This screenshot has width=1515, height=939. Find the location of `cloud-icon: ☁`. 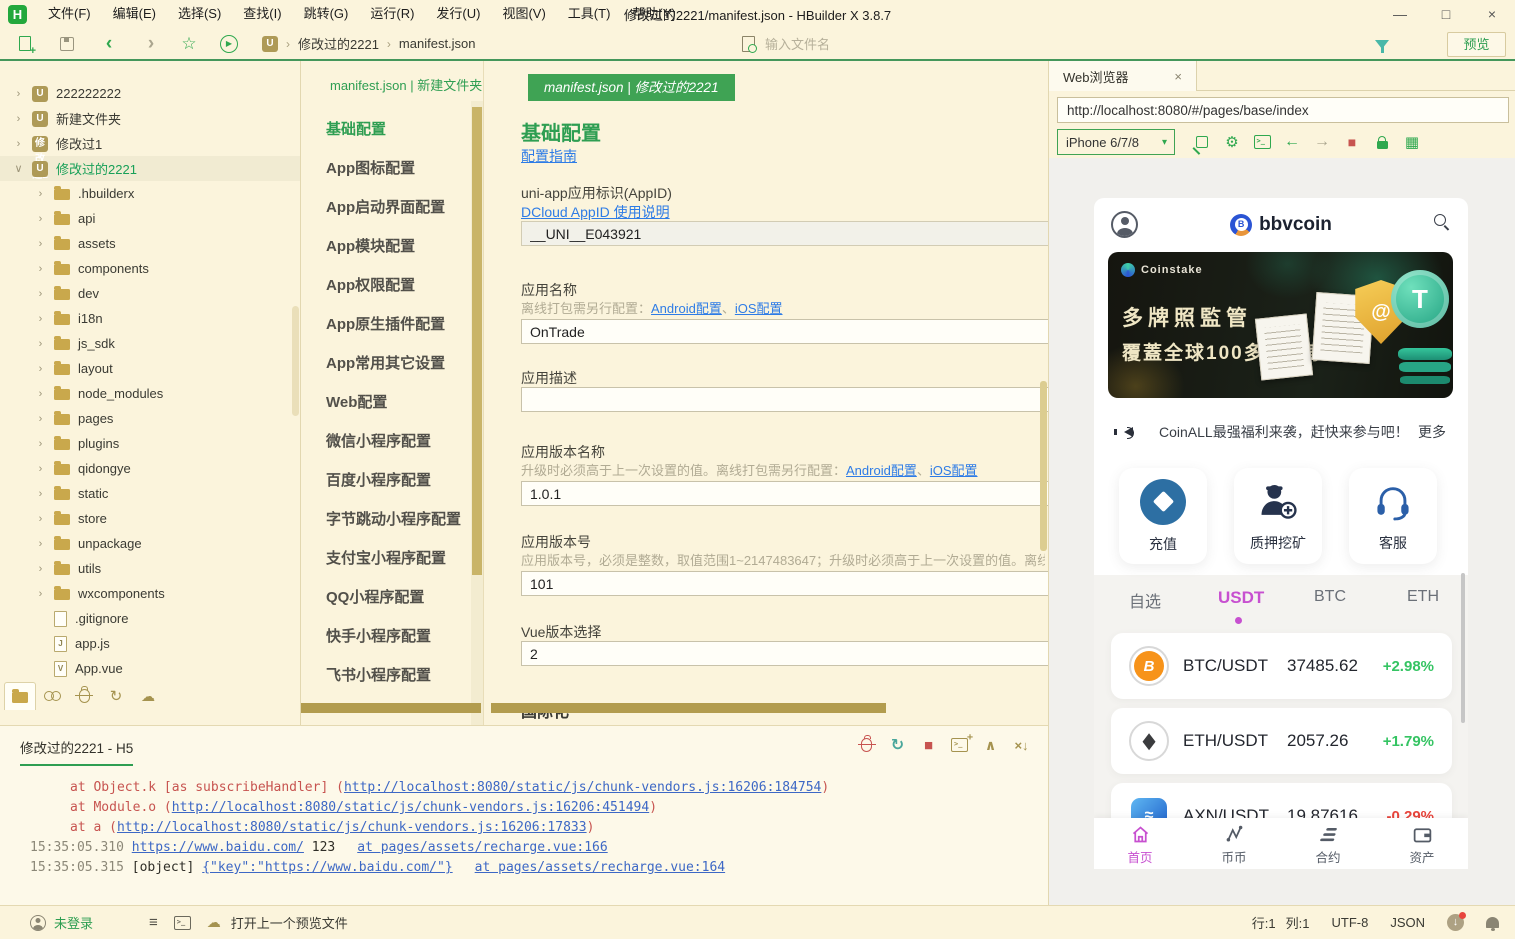

cloud-icon: ☁ is located at coordinates (214, 922).